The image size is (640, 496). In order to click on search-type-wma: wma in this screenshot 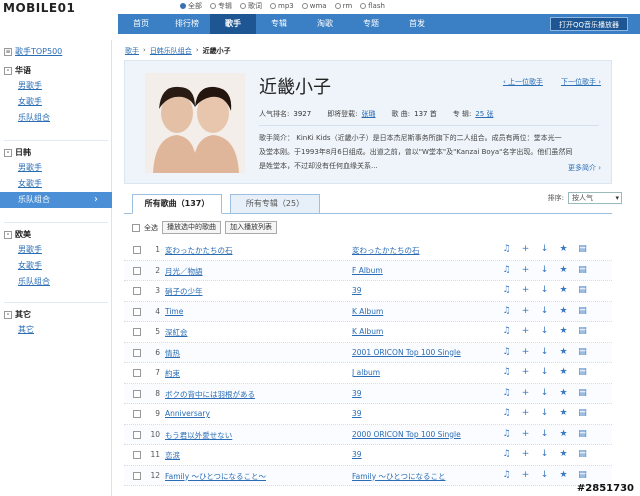, I will do `click(314, 6)`.